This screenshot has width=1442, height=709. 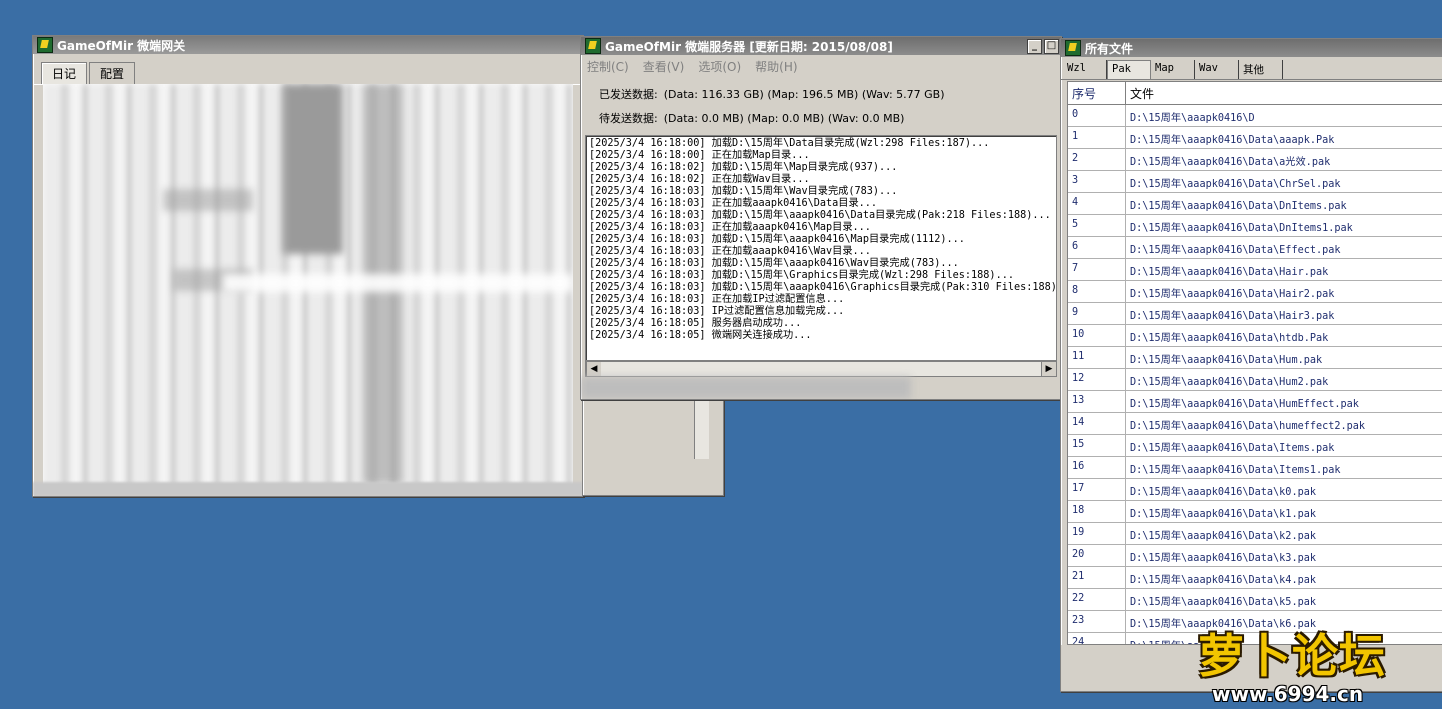 What do you see at coordinates (1097, 638) in the screenshot?
I see `row-index: 24` at bounding box center [1097, 638].